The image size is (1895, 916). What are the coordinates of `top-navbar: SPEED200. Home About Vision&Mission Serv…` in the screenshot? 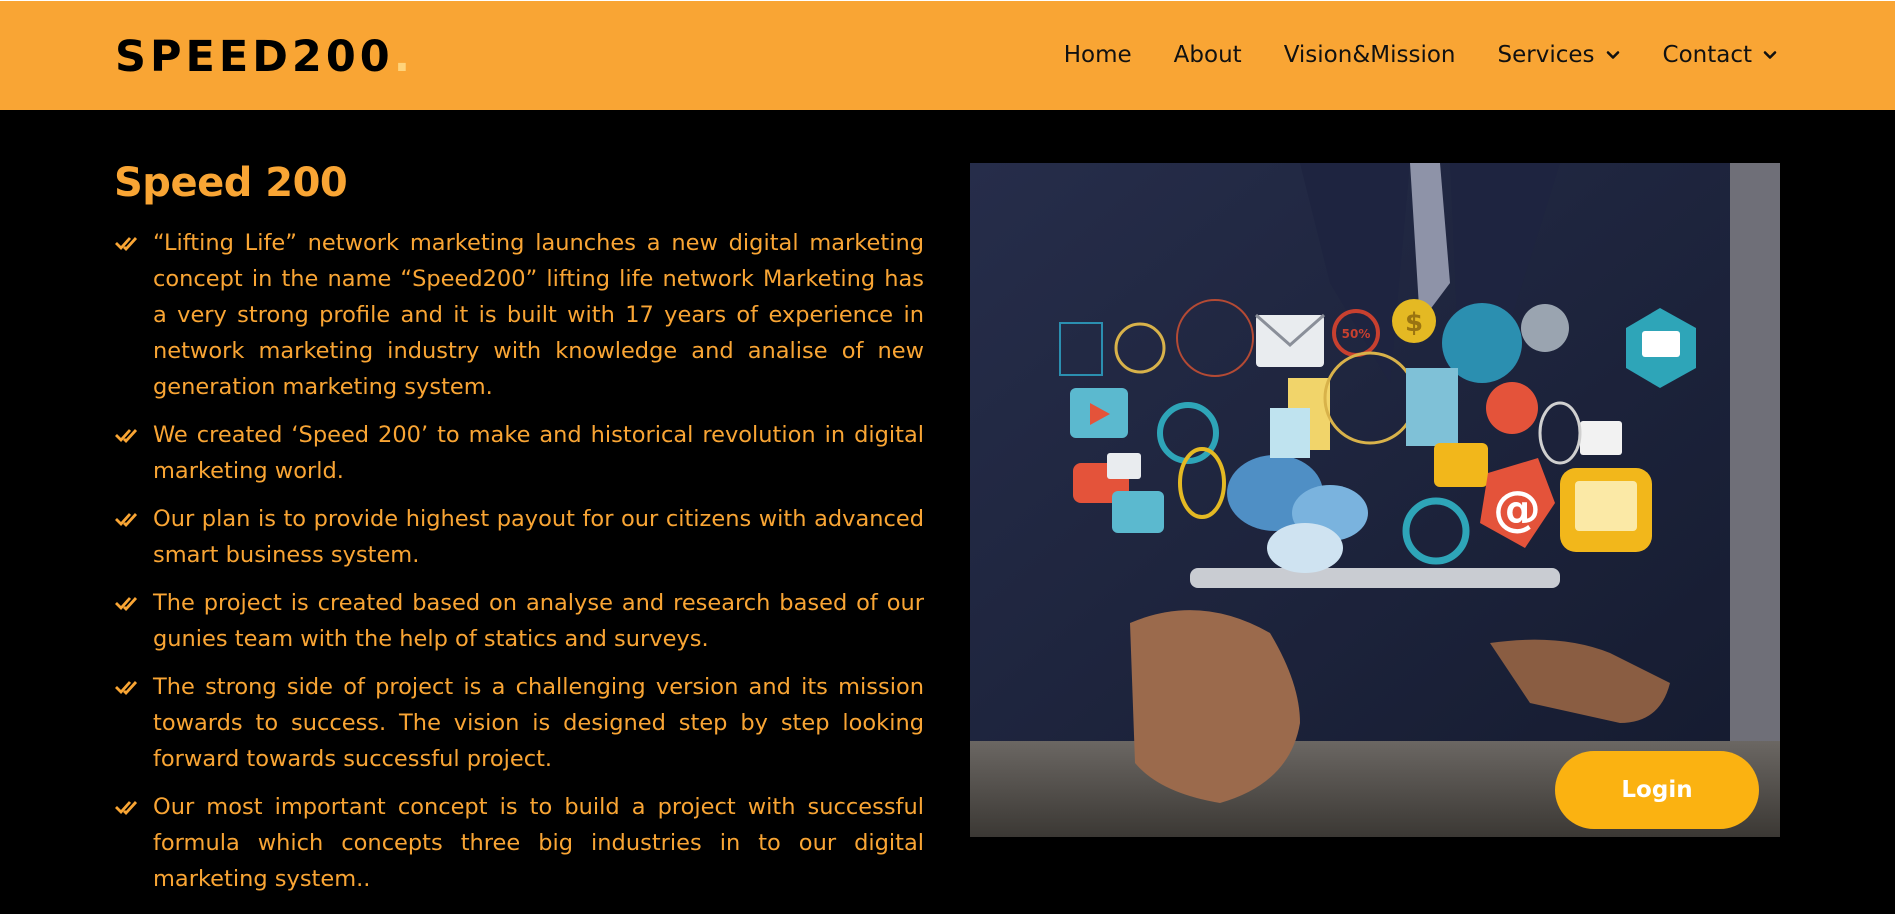 It's located at (947, 55).